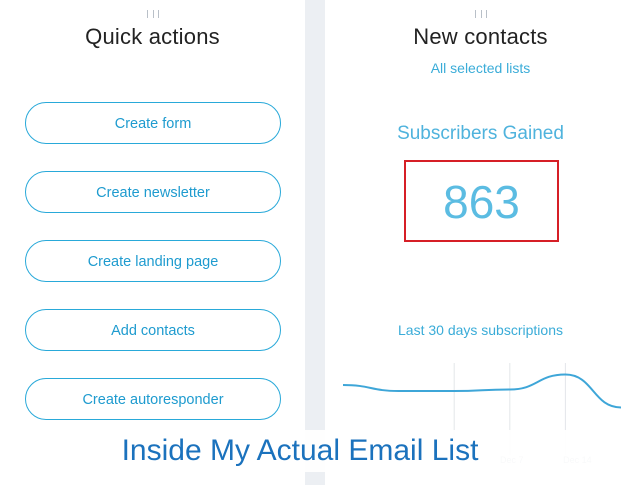 This screenshot has width=636, height=485. What do you see at coordinates (153, 330) in the screenshot?
I see `add-contacts-button: Add contacts` at bounding box center [153, 330].